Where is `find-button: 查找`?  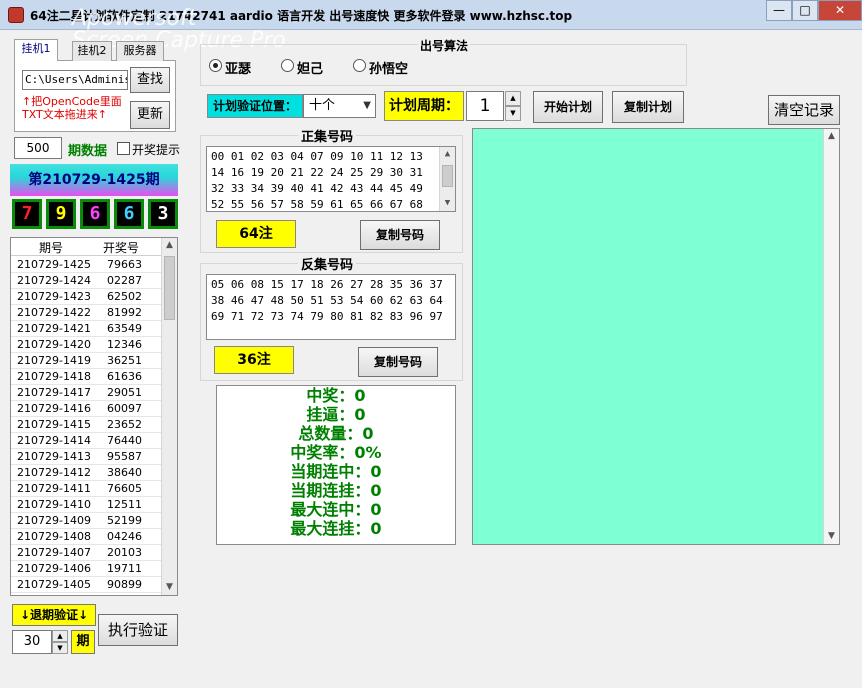 find-button: 查找 is located at coordinates (150, 80).